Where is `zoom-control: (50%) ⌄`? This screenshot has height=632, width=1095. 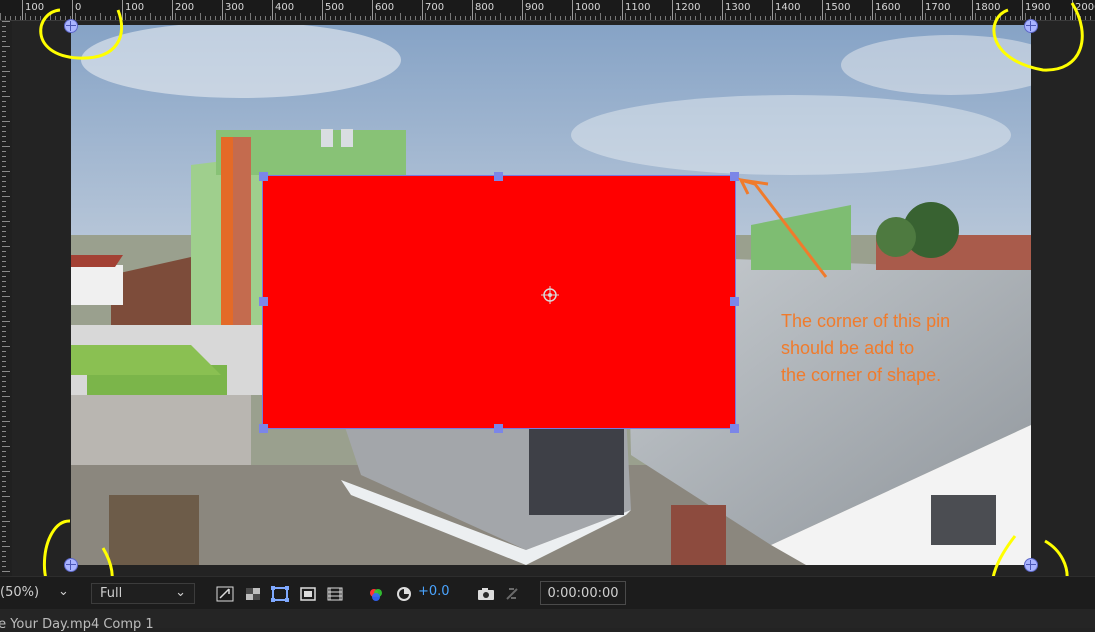
zoom-control: (50%) ⌄ is located at coordinates (37, 593).